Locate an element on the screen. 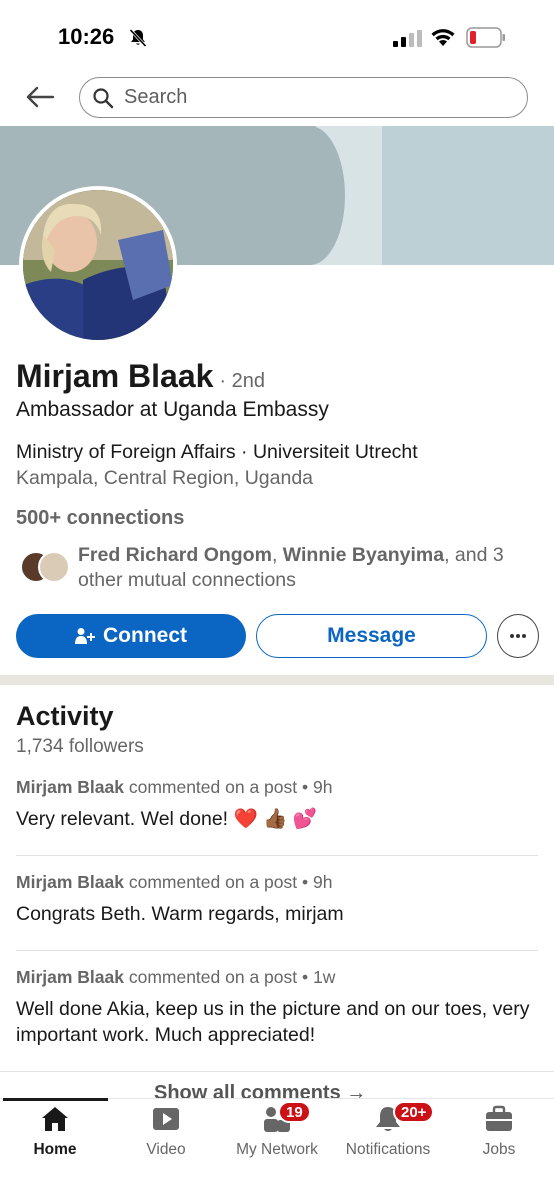 The width and height of the screenshot is (554, 1200). message-button: Message is located at coordinates (371, 636).